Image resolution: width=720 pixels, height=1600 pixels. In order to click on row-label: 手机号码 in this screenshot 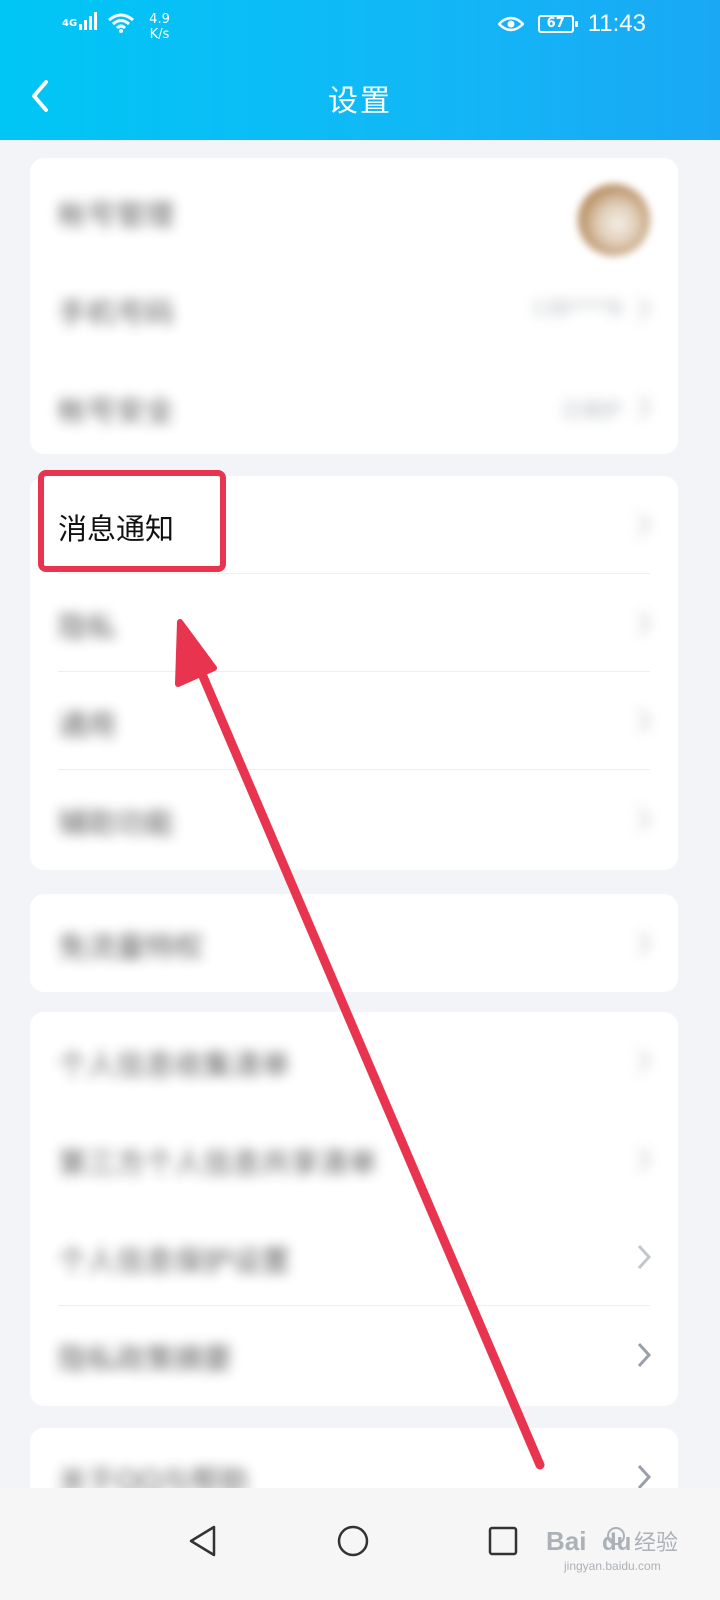, I will do `click(116, 313)`.